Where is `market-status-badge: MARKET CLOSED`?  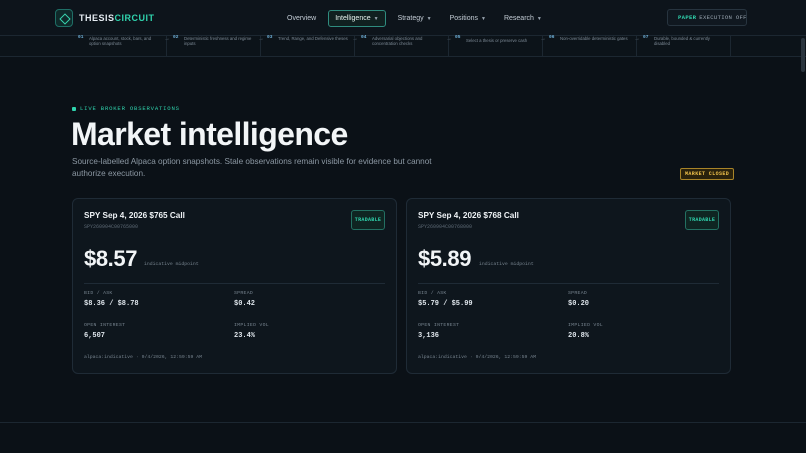 market-status-badge: MARKET CLOSED is located at coordinates (707, 174).